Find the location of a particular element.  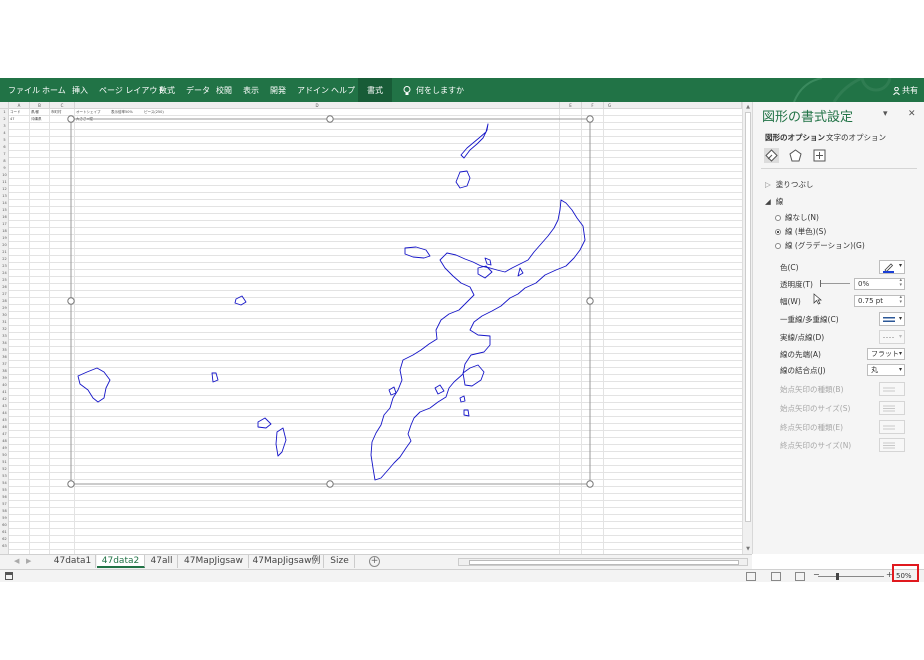

horizontal-scroll-thumb is located at coordinates (604, 562).